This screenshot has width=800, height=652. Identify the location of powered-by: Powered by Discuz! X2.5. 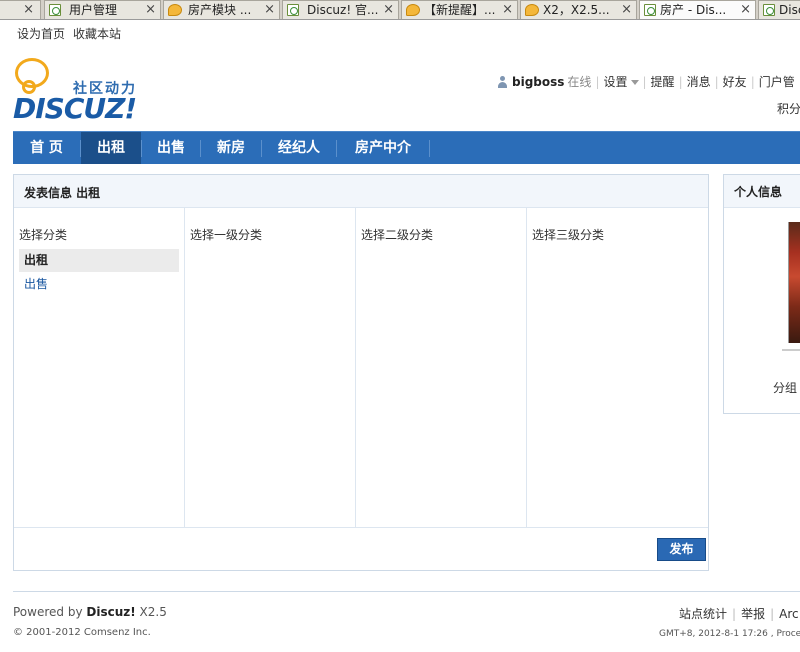
(90, 612).